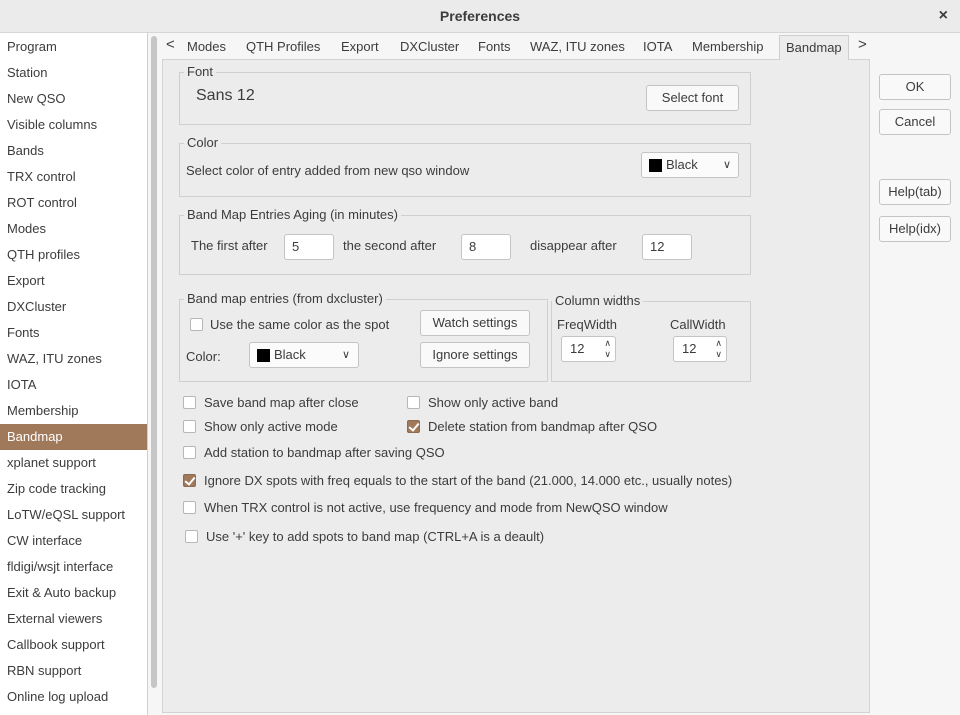 The width and height of the screenshot is (960, 715). What do you see at coordinates (667, 247) in the screenshot?
I see `disappear-after-input: 12` at bounding box center [667, 247].